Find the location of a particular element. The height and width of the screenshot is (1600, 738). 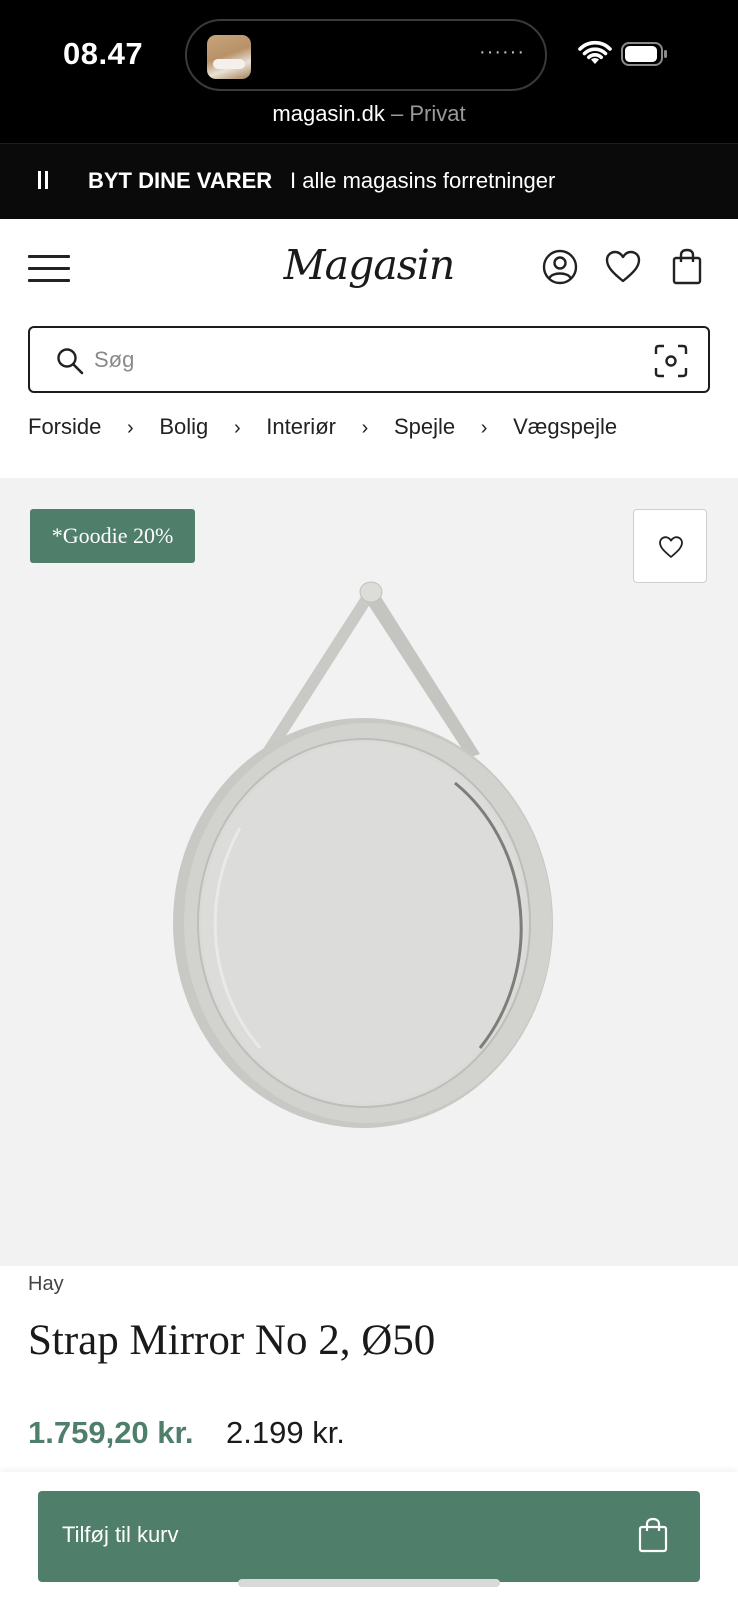

pause-icon is located at coordinates (43, 181).